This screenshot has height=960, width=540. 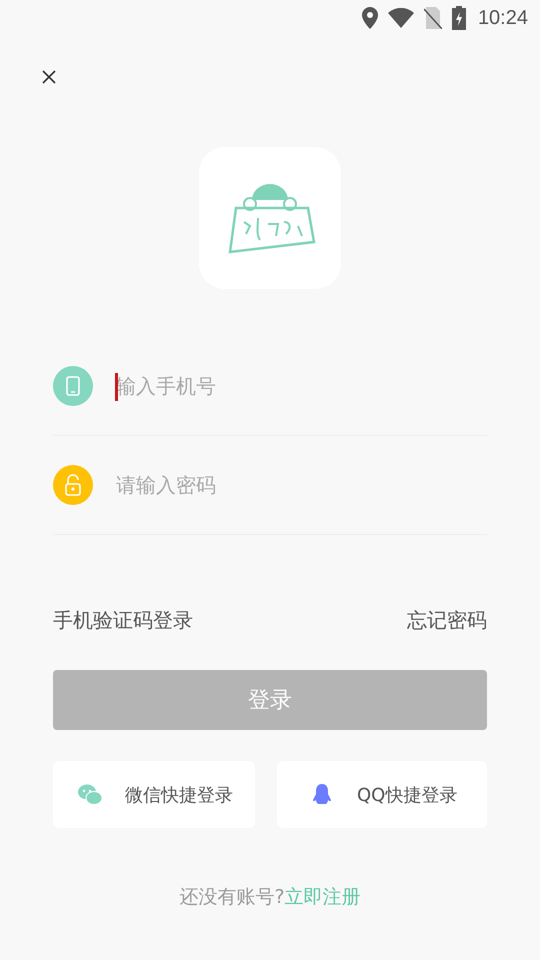 What do you see at coordinates (123, 620) in the screenshot?
I see `sms-login-link: 手机验证码登录` at bounding box center [123, 620].